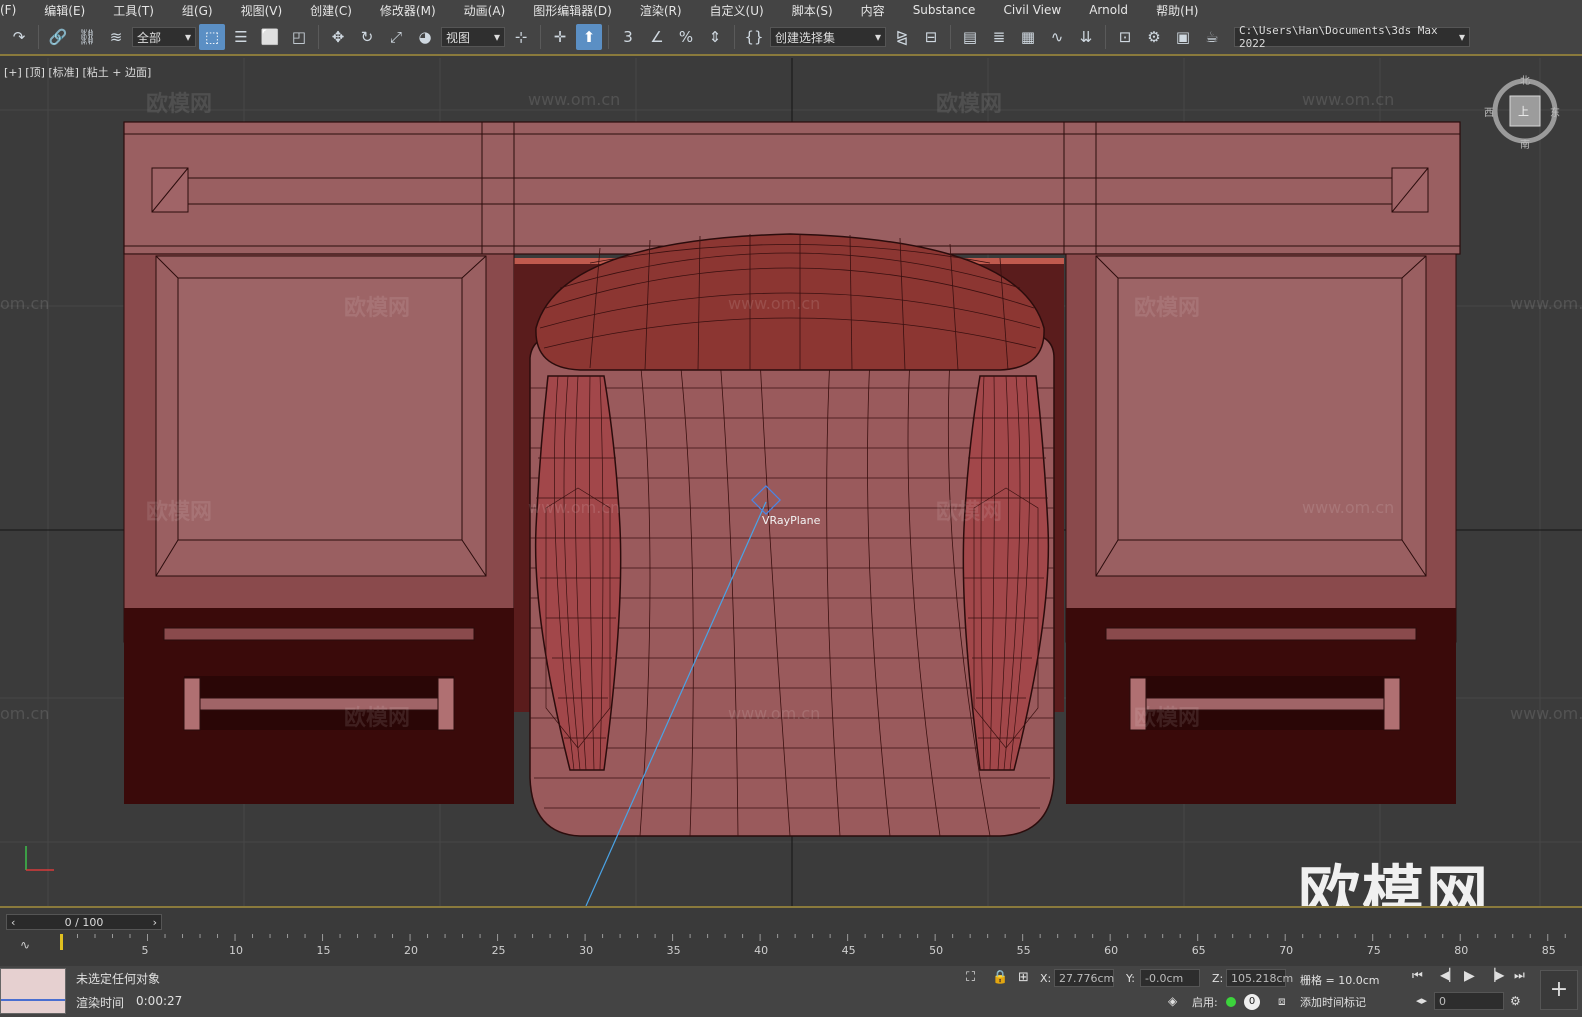 This screenshot has height=1017, width=1582. What do you see at coordinates (299, 37) in the screenshot?
I see `window-crossing-icon: ◰` at bounding box center [299, 37].